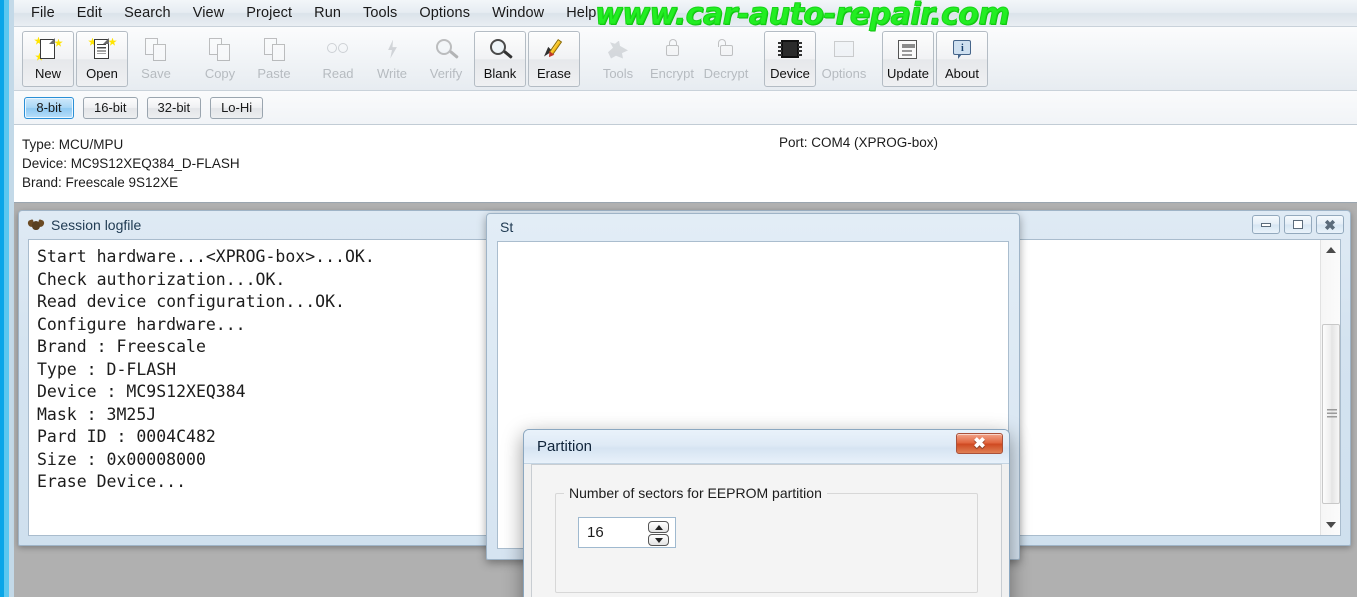 This screenshot has height=597, width=1357. Describe the element at coordinates (726, 51) in the screenshot. I see `lock-open-icon` at that location.